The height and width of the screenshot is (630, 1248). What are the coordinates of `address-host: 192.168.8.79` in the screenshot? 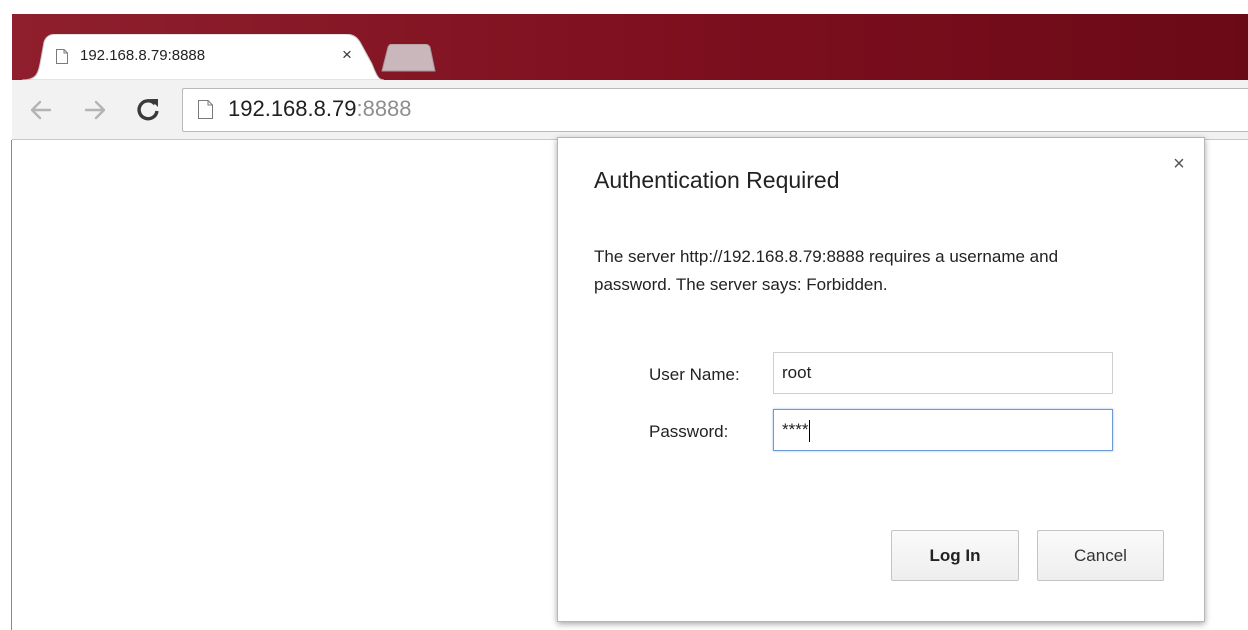 It's located at (292, 108).